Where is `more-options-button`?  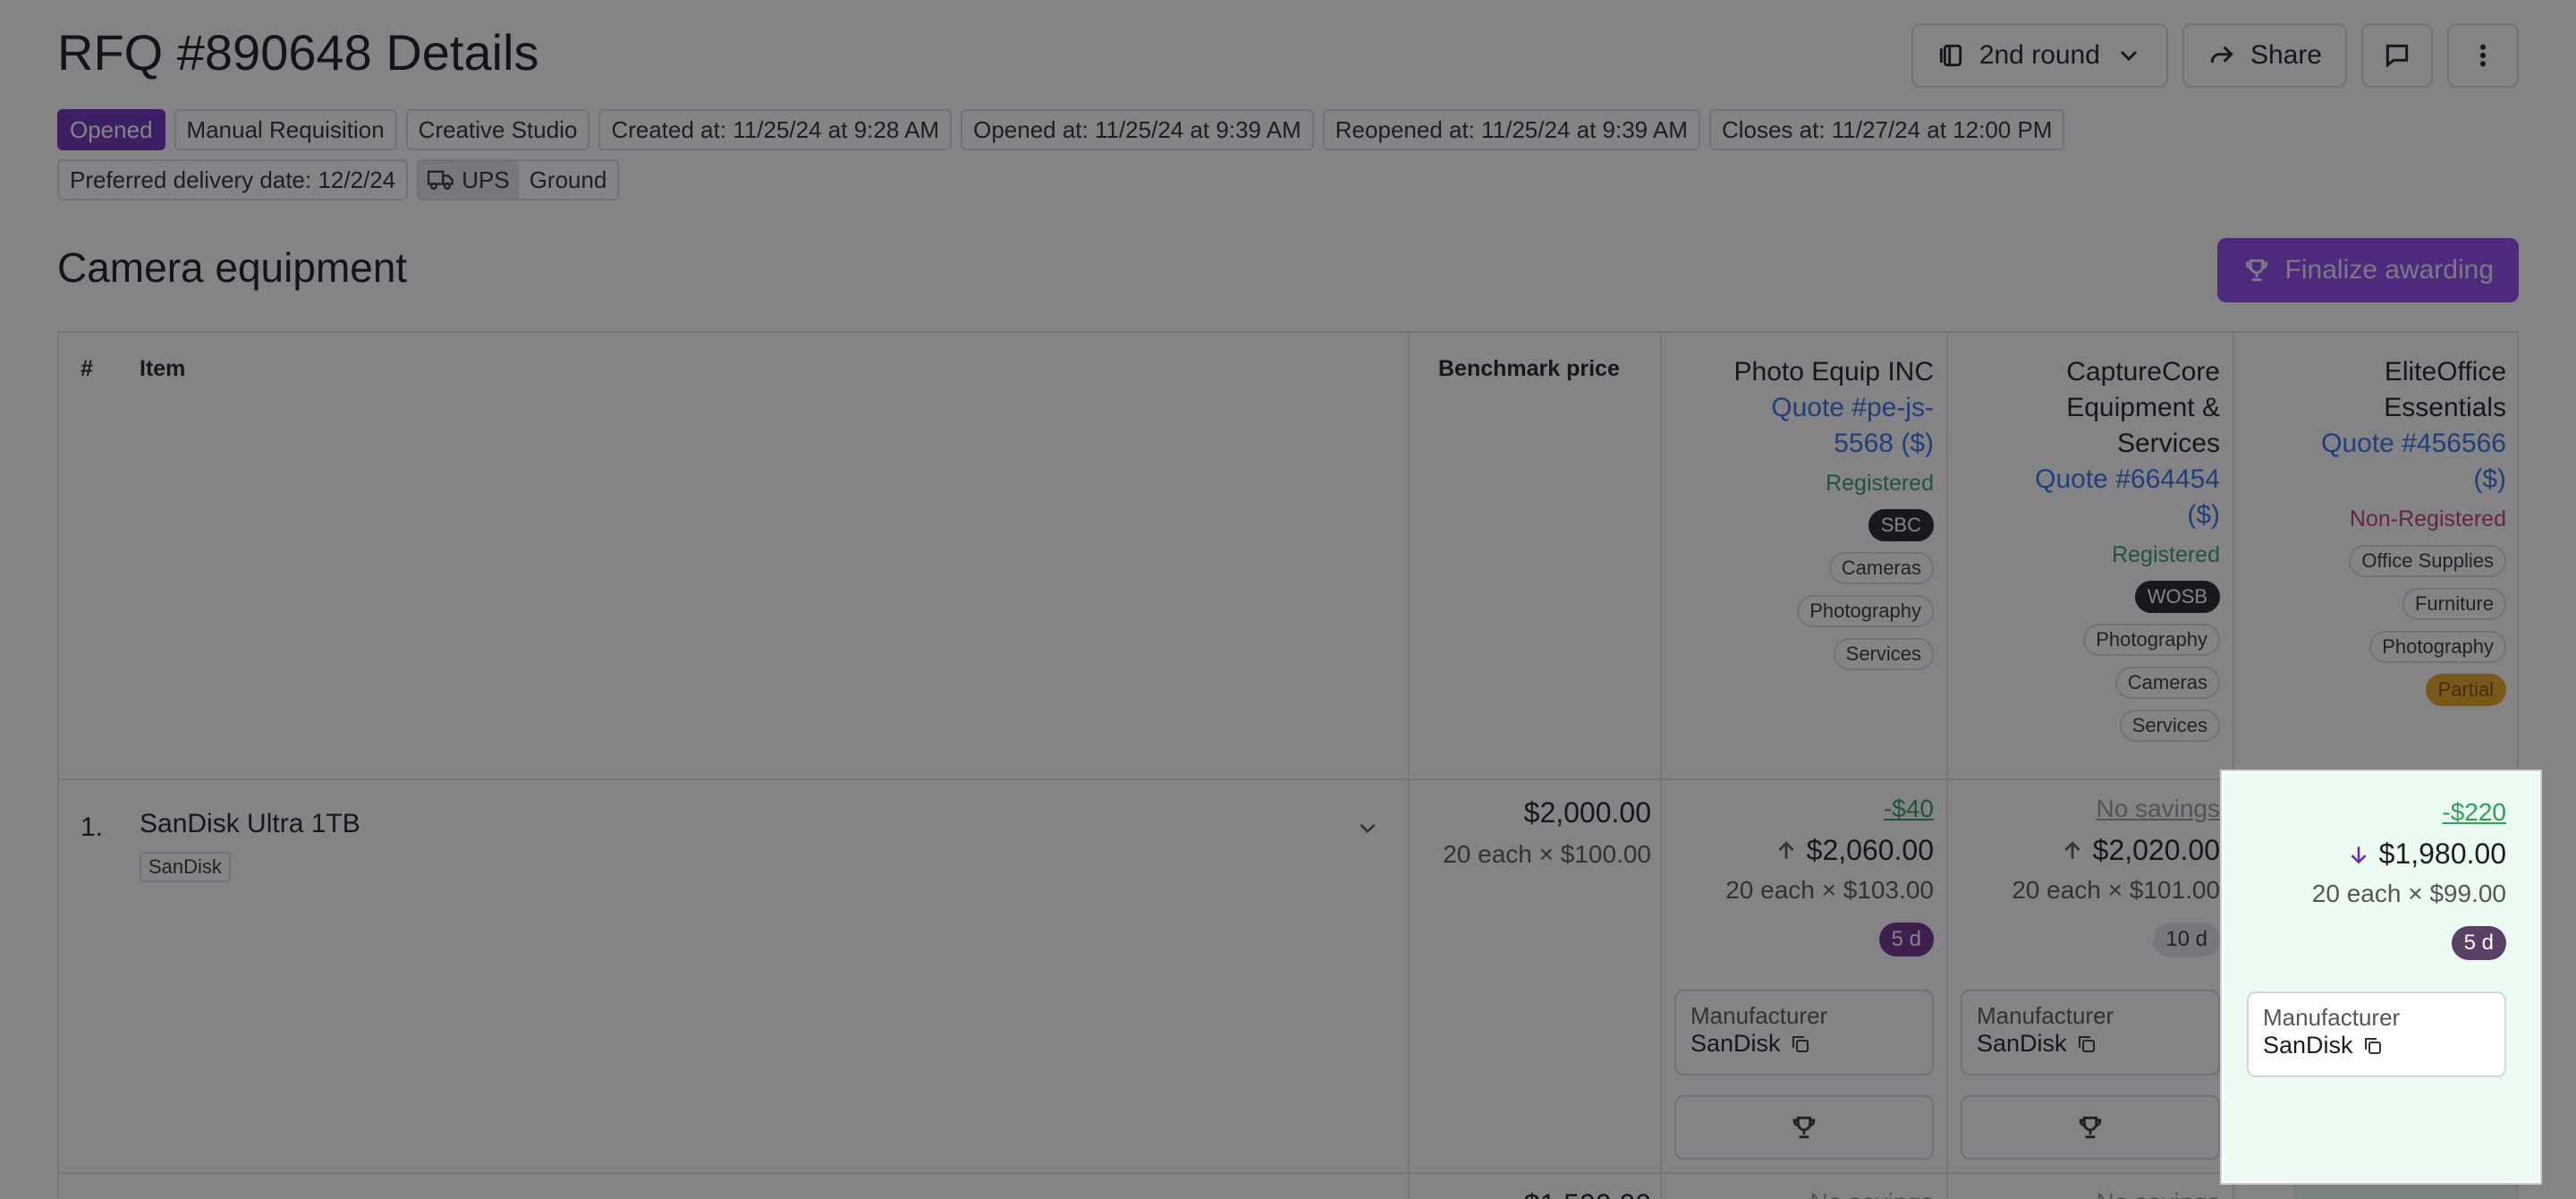 more-options-button is located at coordinates (2483, 55).